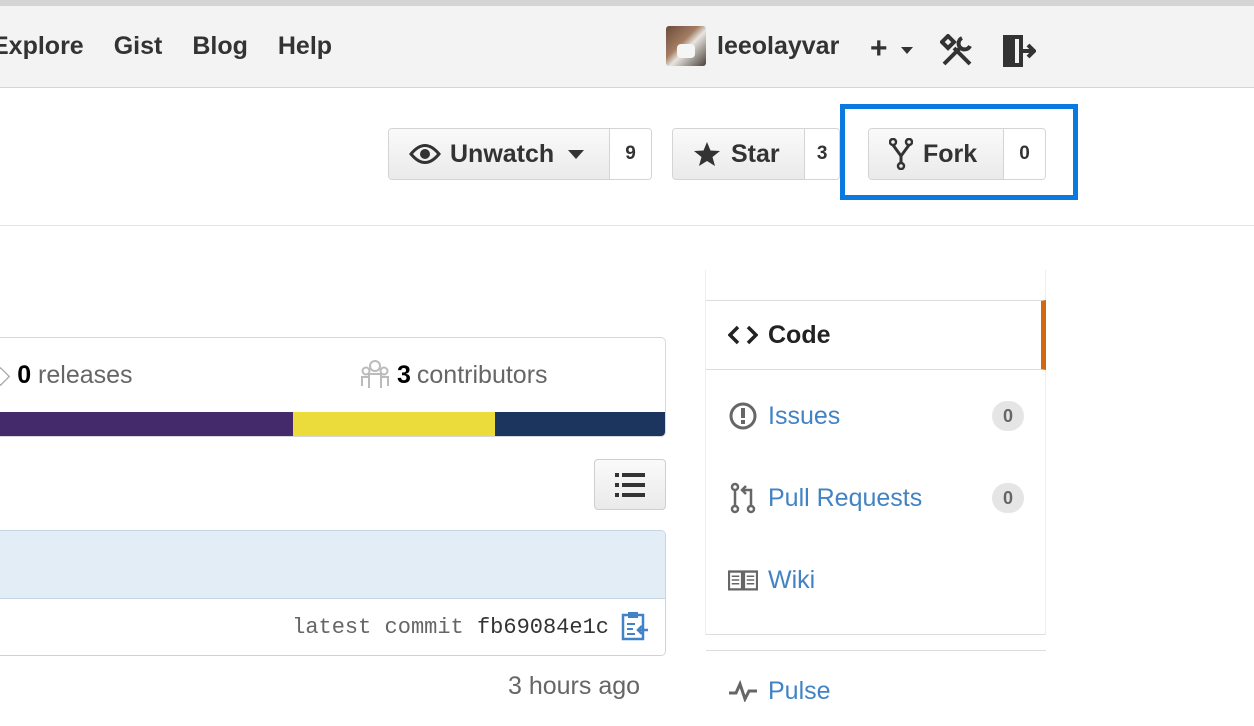 Image resolution: width=1254 pixels, height=726 pixels. I want to click on contributors-label: contributors, so click(482, 374).